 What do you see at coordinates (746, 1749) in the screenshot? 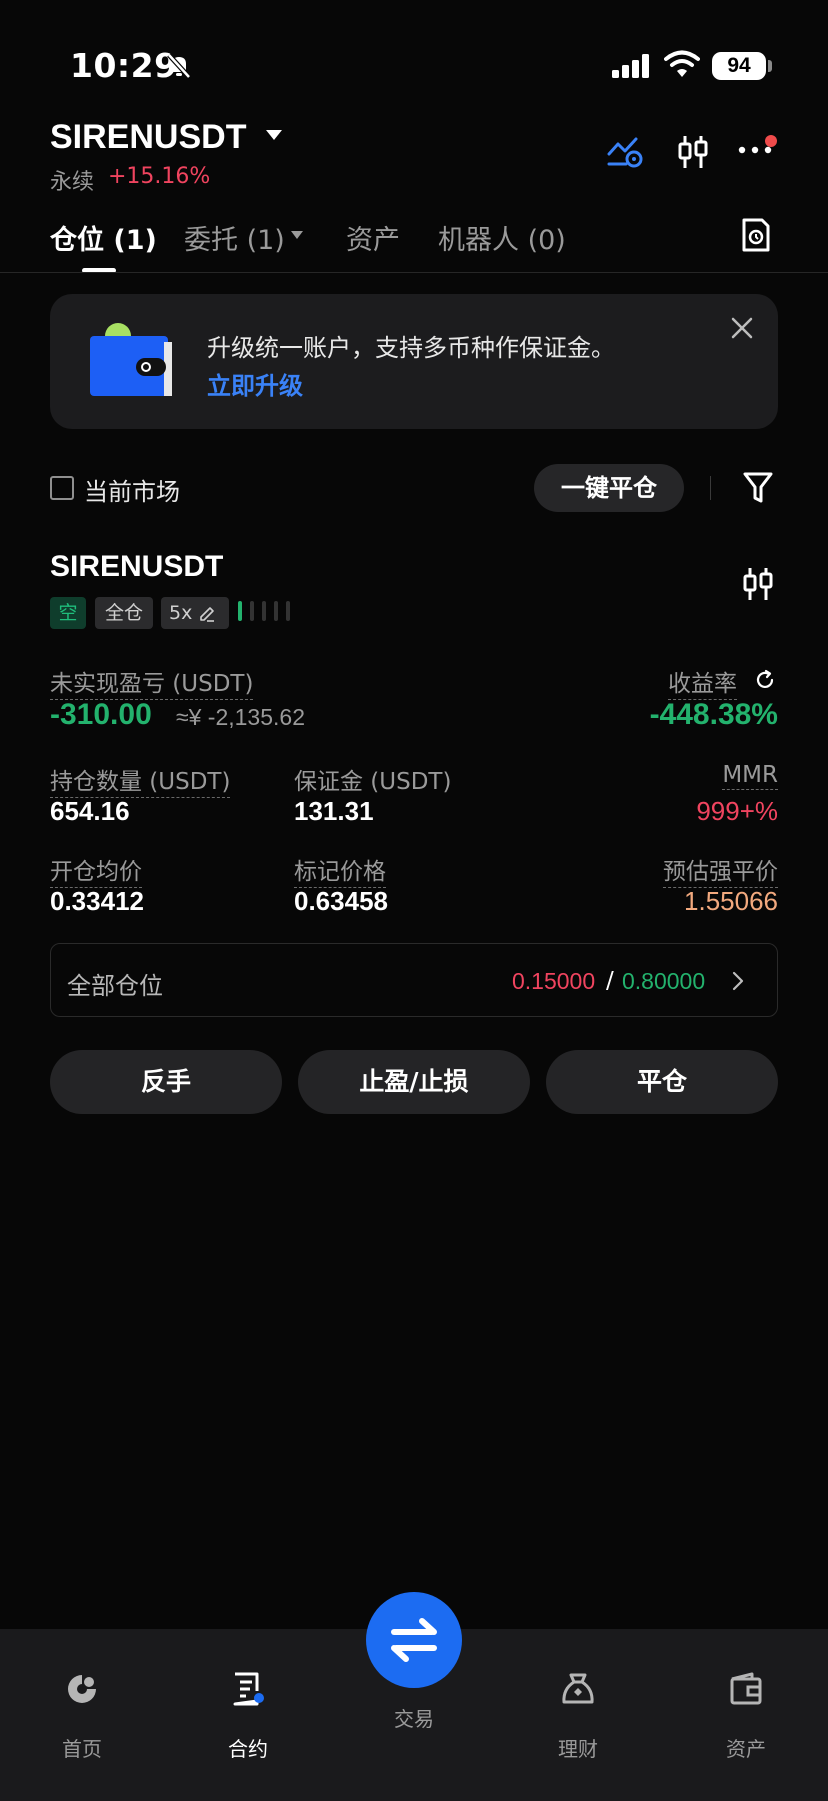
I see `nav-assets-label: 资产` at bounding box center [746, 1749].